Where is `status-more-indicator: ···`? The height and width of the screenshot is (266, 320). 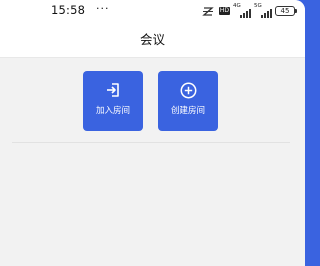 status-more-indicator: ··· is located at coordinates (103, 8).